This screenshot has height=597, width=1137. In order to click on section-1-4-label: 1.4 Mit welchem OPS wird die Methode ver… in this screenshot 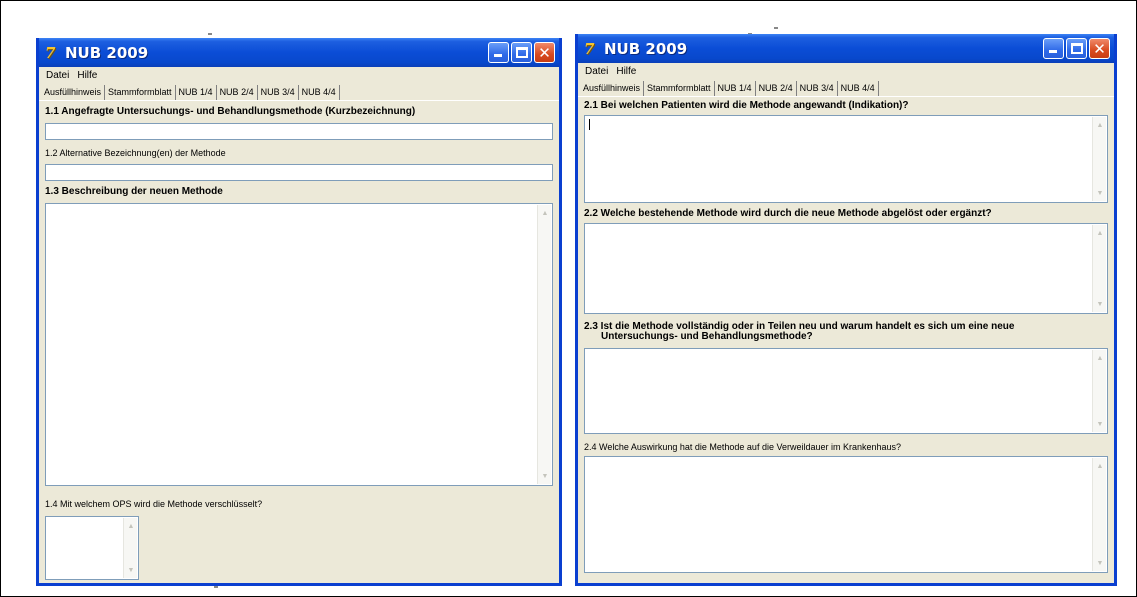, I will do `click(154, 504)`.